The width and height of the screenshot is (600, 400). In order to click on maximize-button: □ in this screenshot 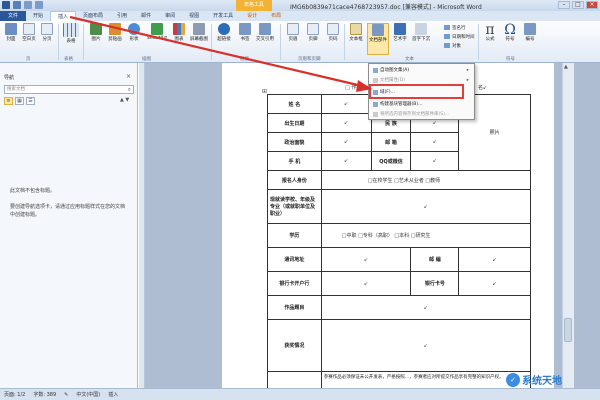, I will do `click(578, 5)`.